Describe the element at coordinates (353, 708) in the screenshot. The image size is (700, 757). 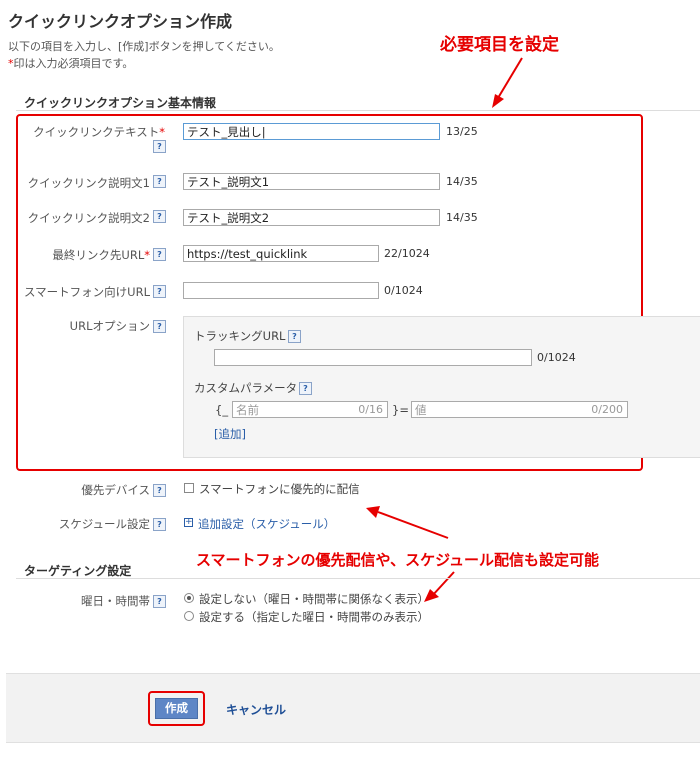
I see `footer-actions` at that location.